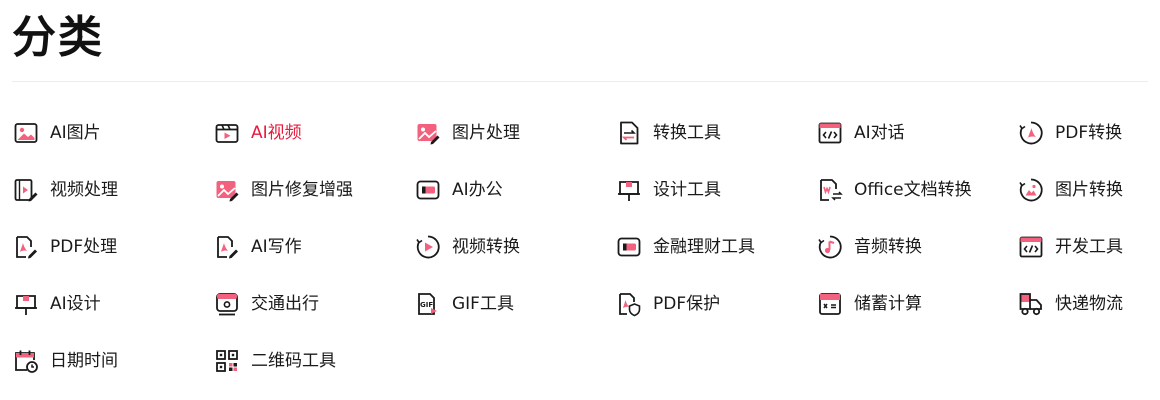  Describe the element at coordinates (84, 361) in the screenshot. I see `category-label: 日期时间` at that location.